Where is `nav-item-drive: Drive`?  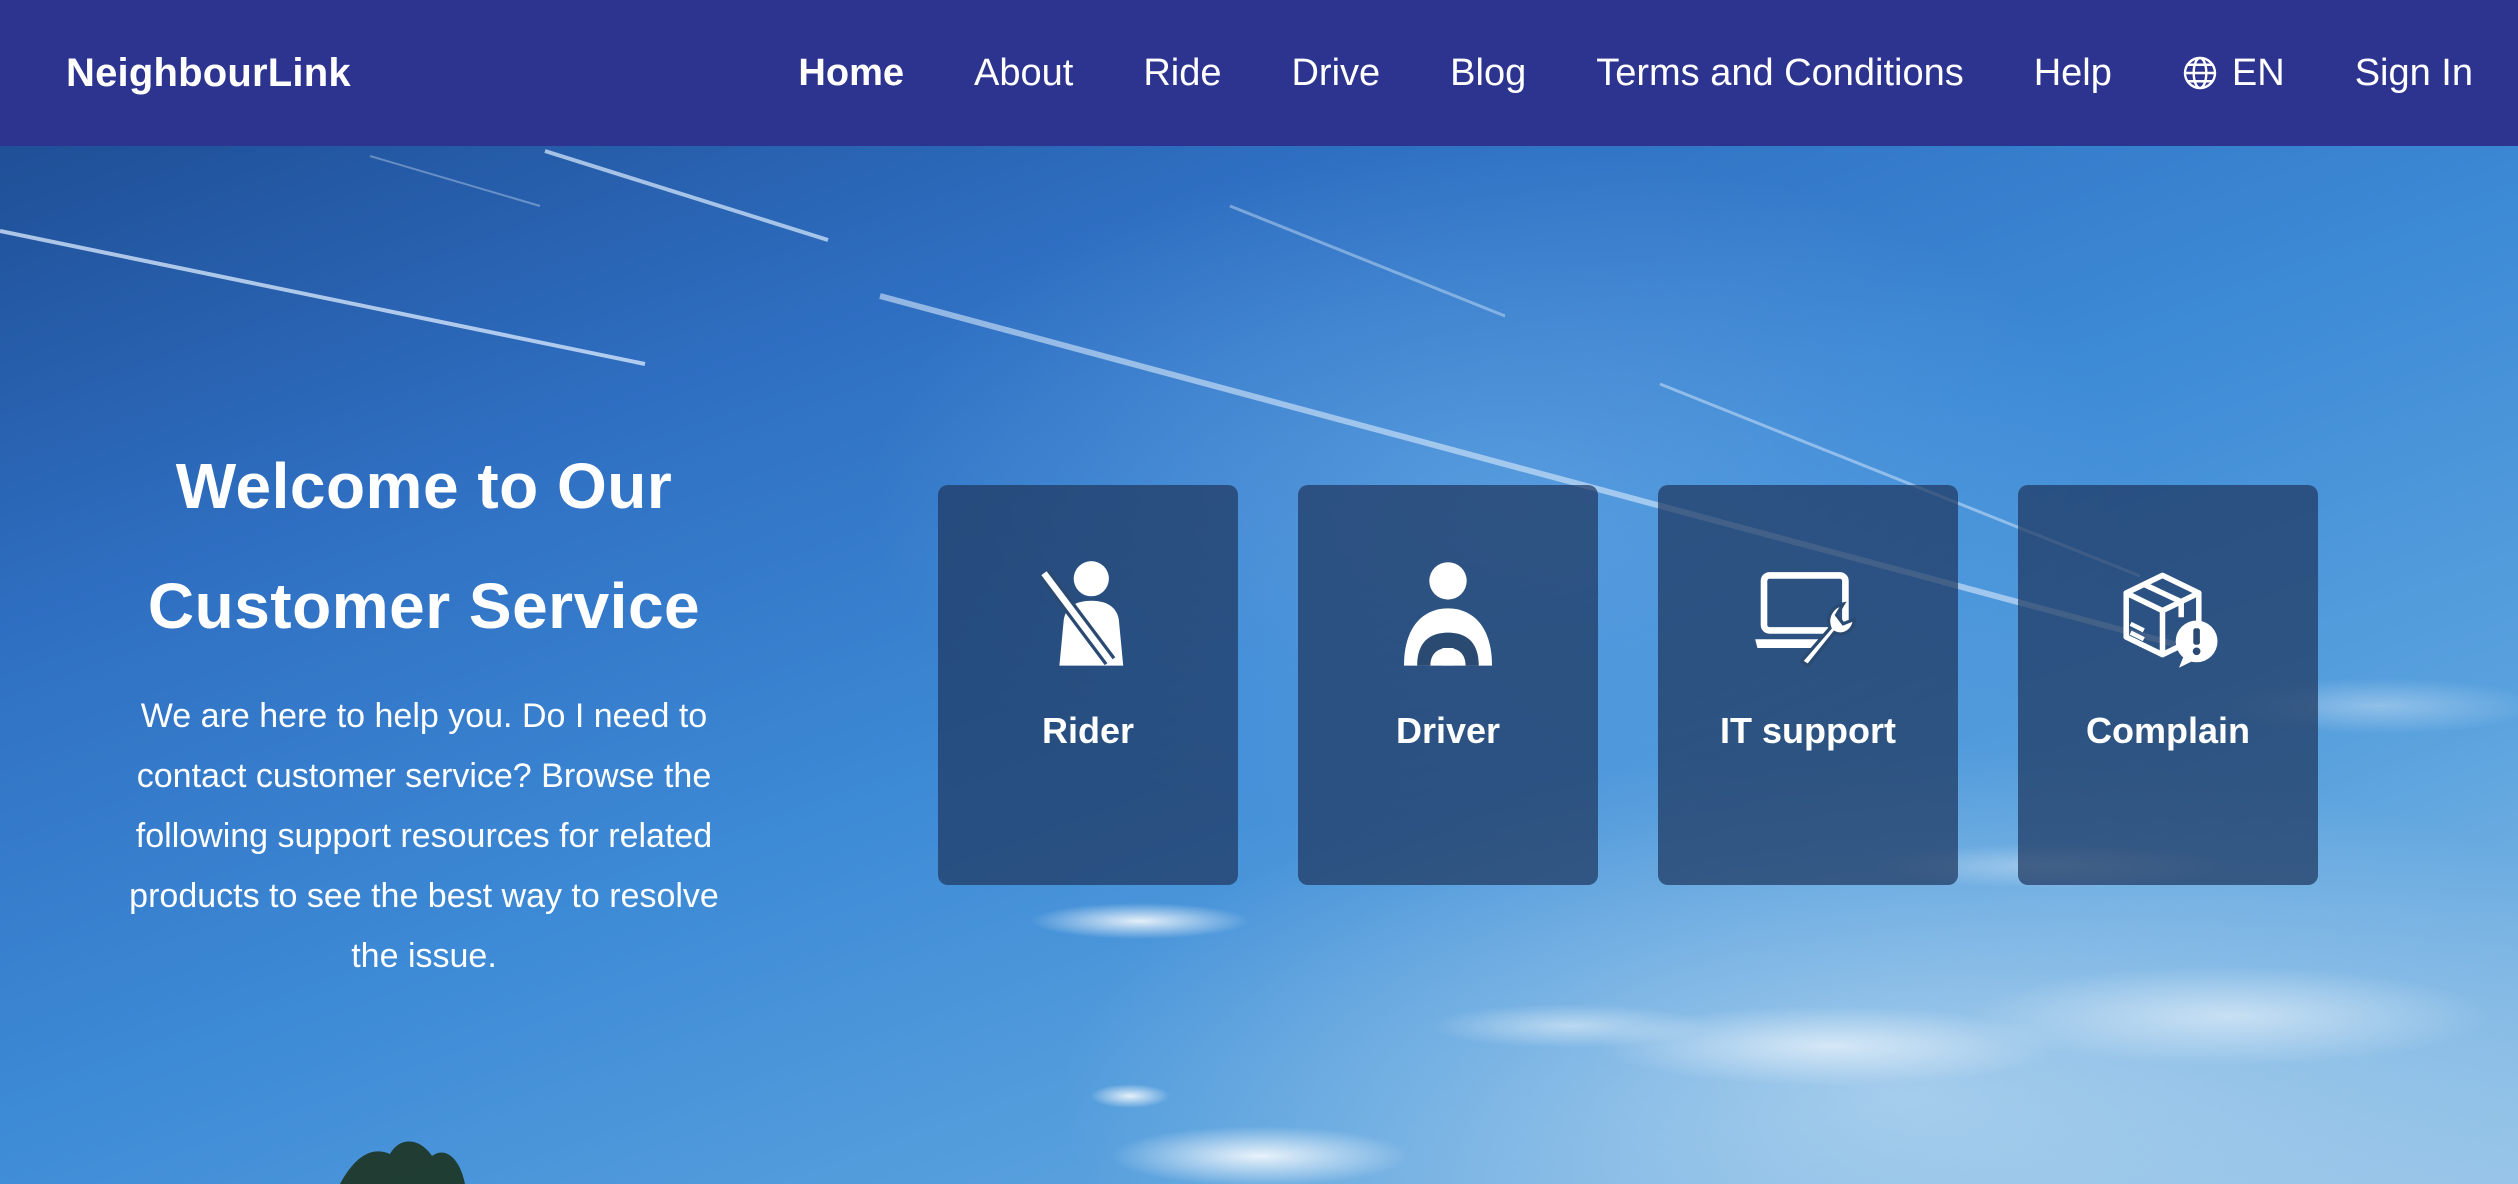 nav-item-drive: Drive is located at coordinates (1335, 73).